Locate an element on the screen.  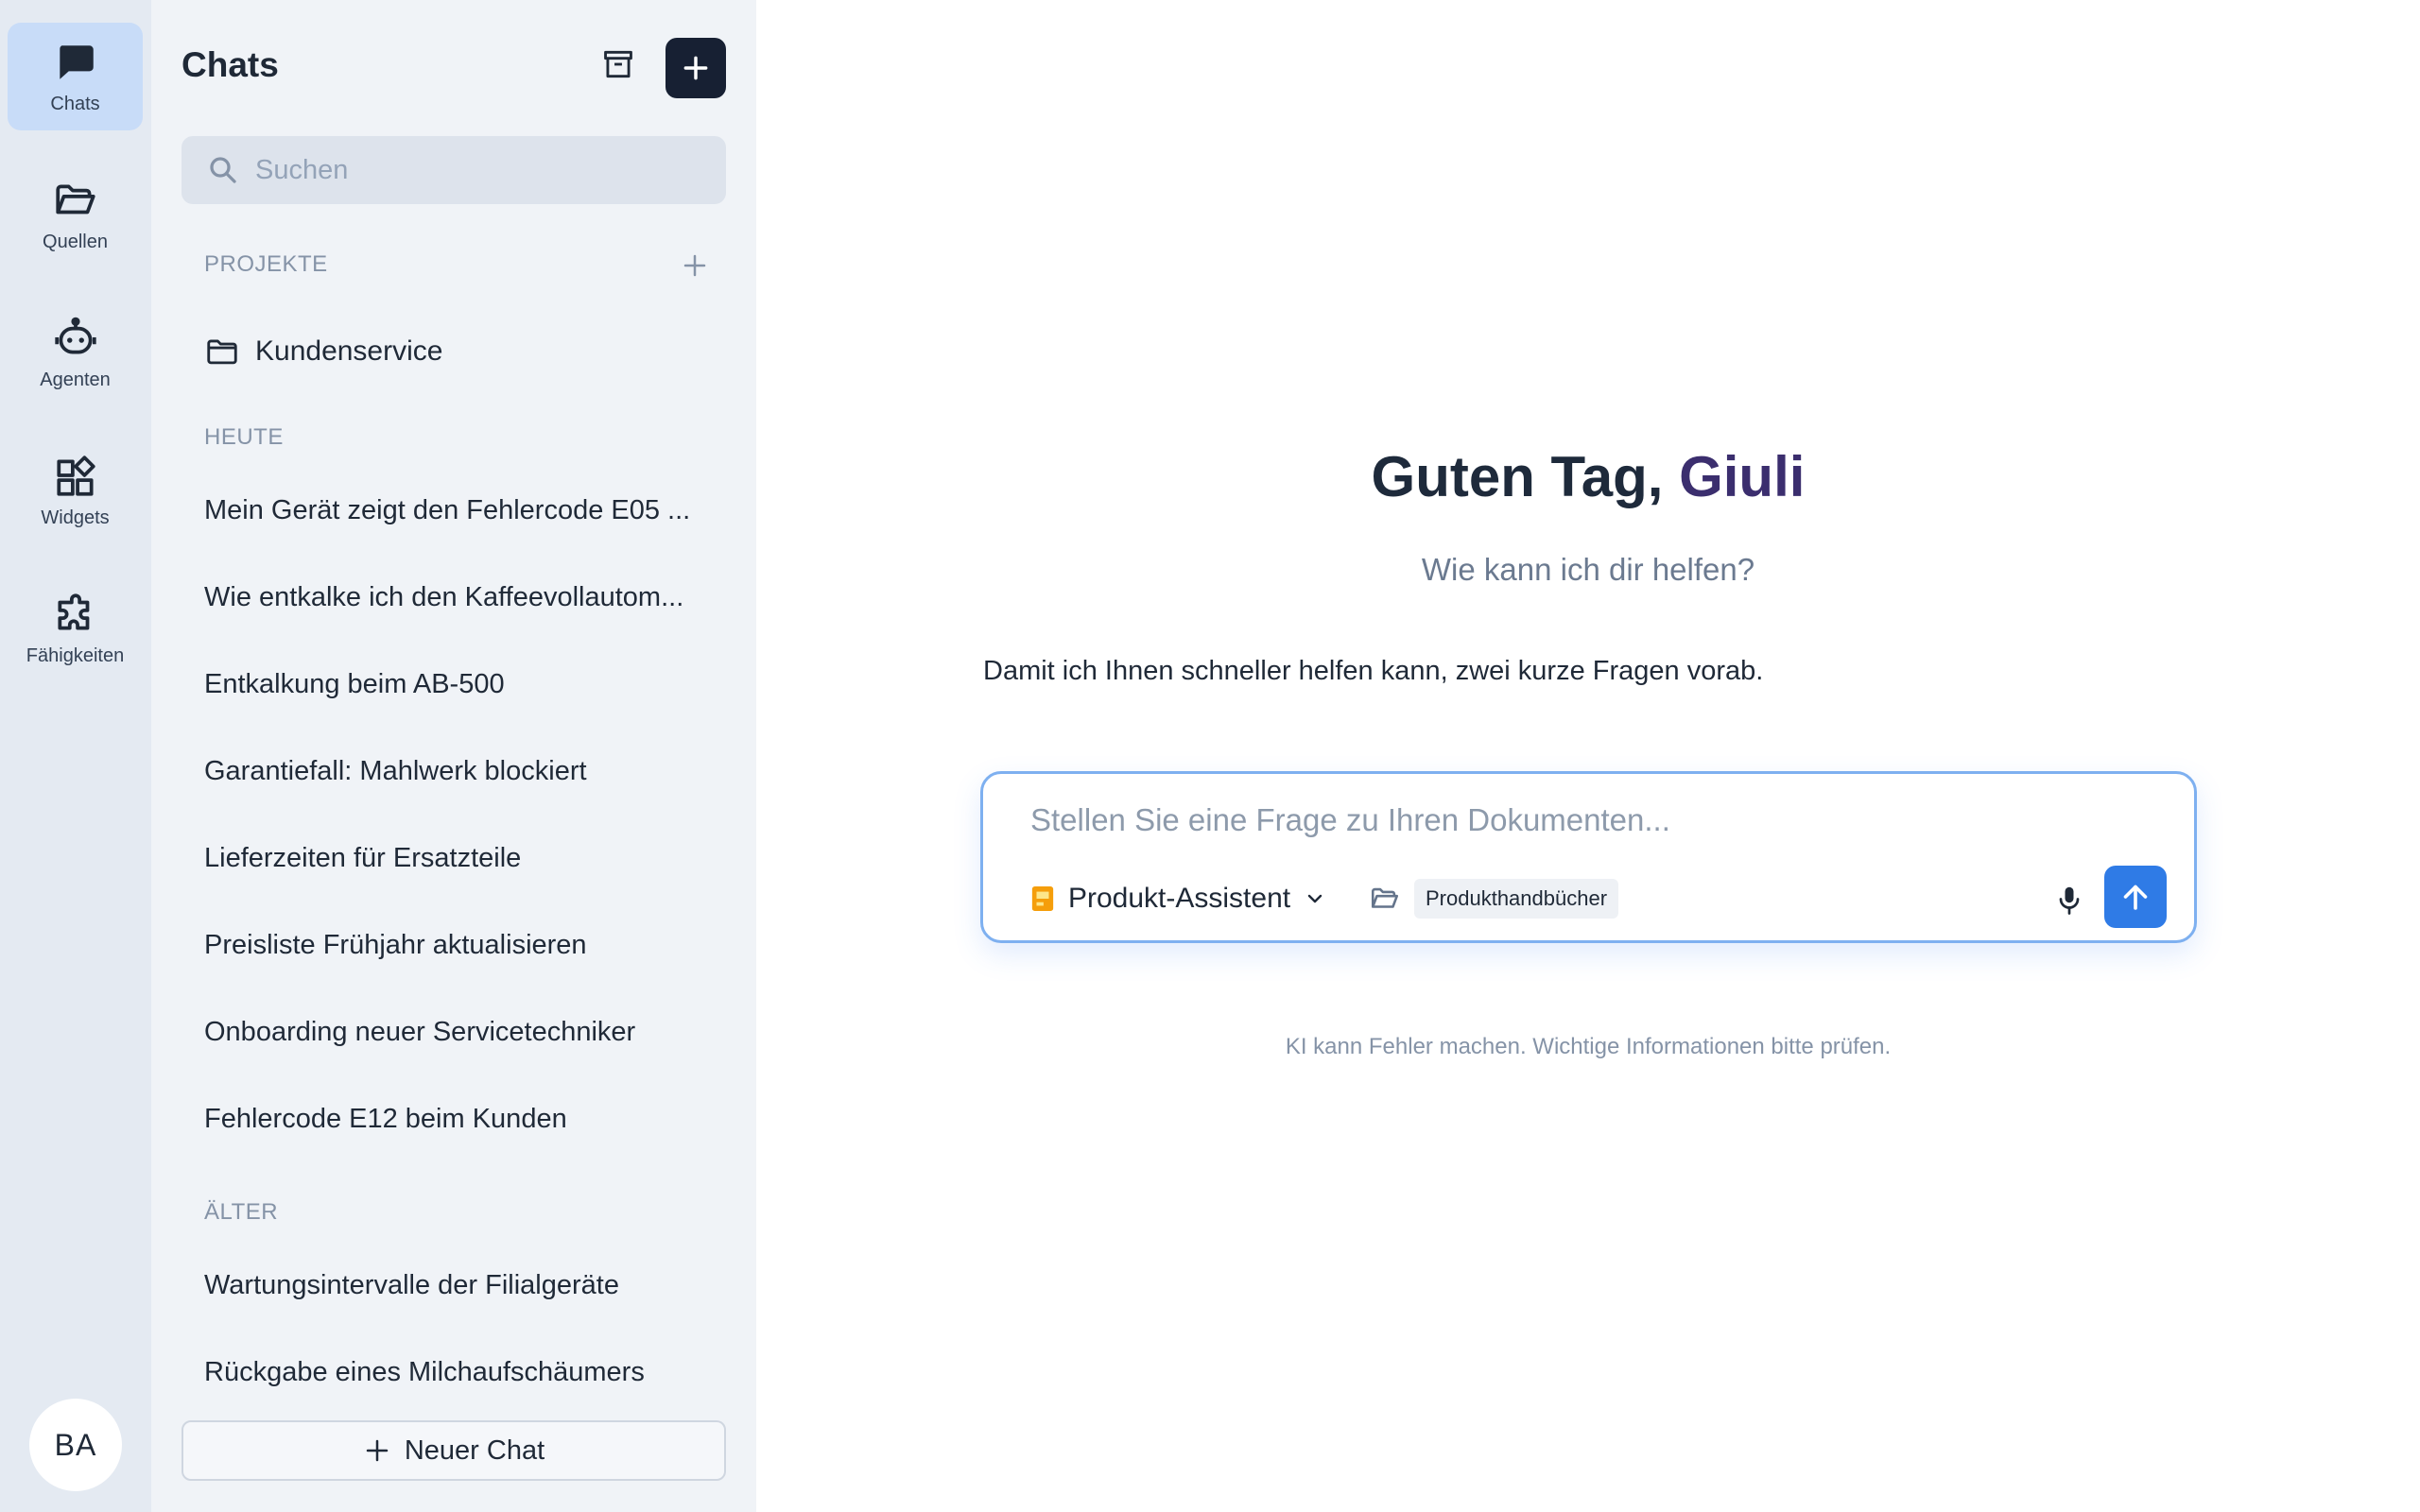
archive-button is located at coordinates (618, 64).